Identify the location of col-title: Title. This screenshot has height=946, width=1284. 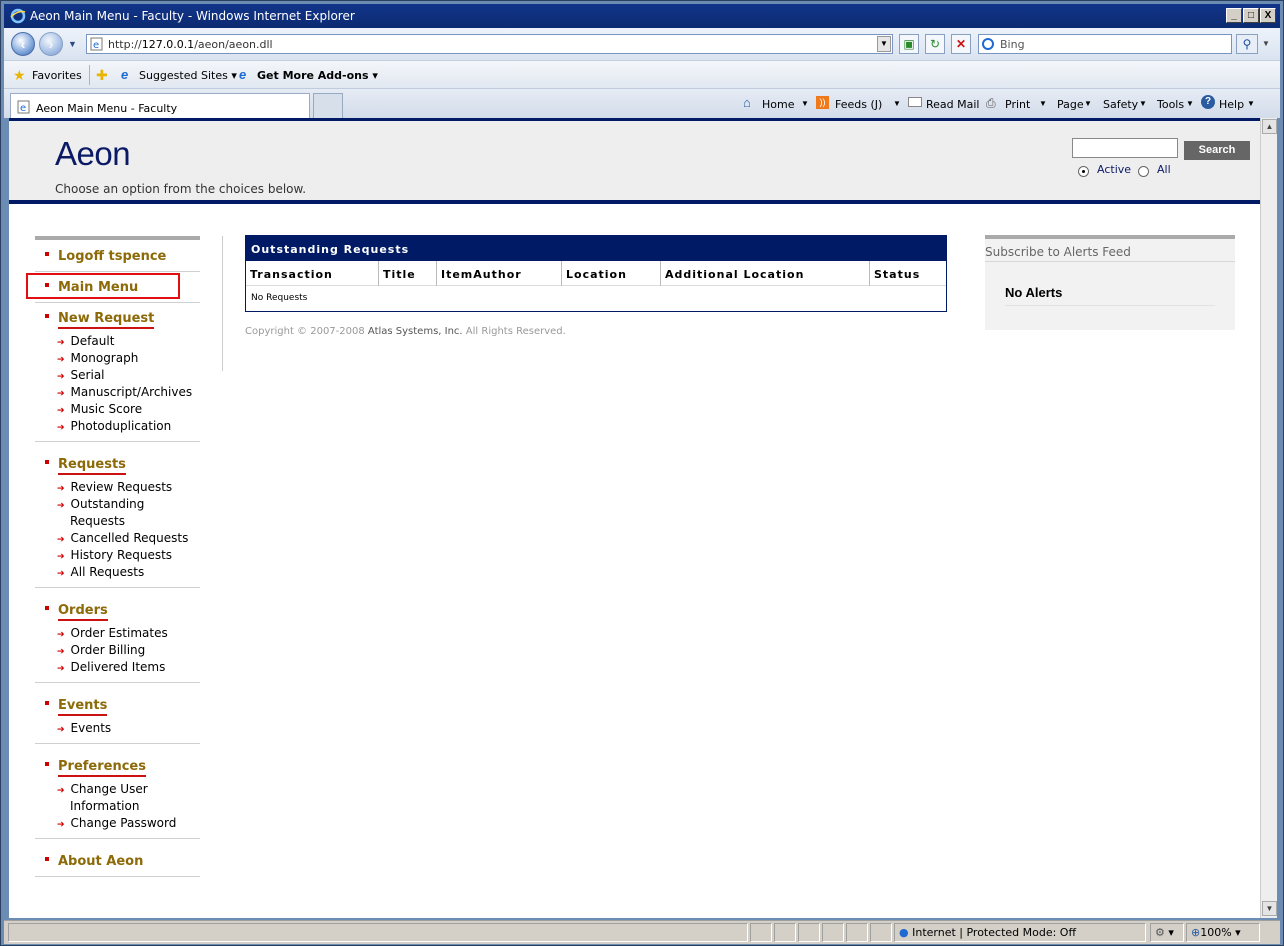
(408, 273).